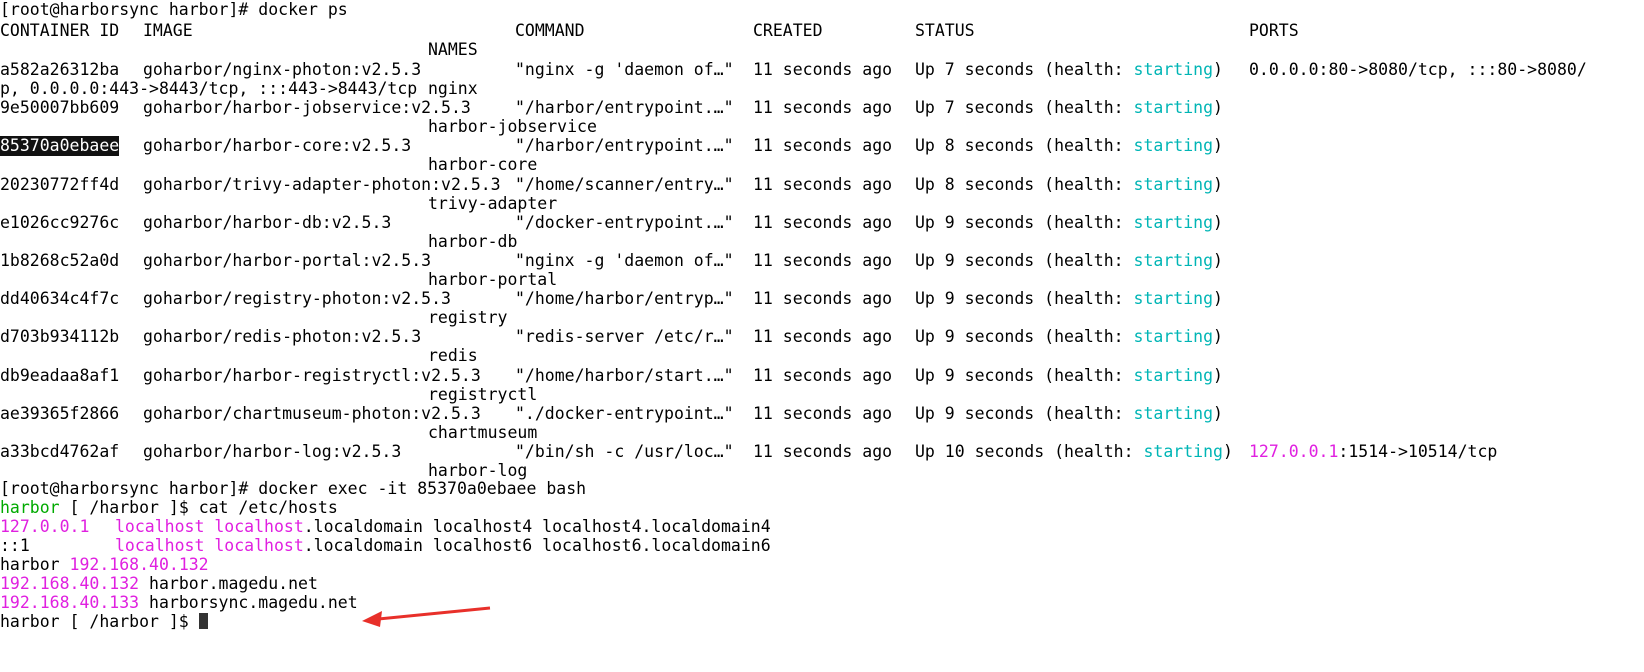 The image size is (1644, 672). Describe the element at coordinates (272, 451) in the screenshot. I see `container-image: goharbor/harbor-log:v2.5.3` at that location.